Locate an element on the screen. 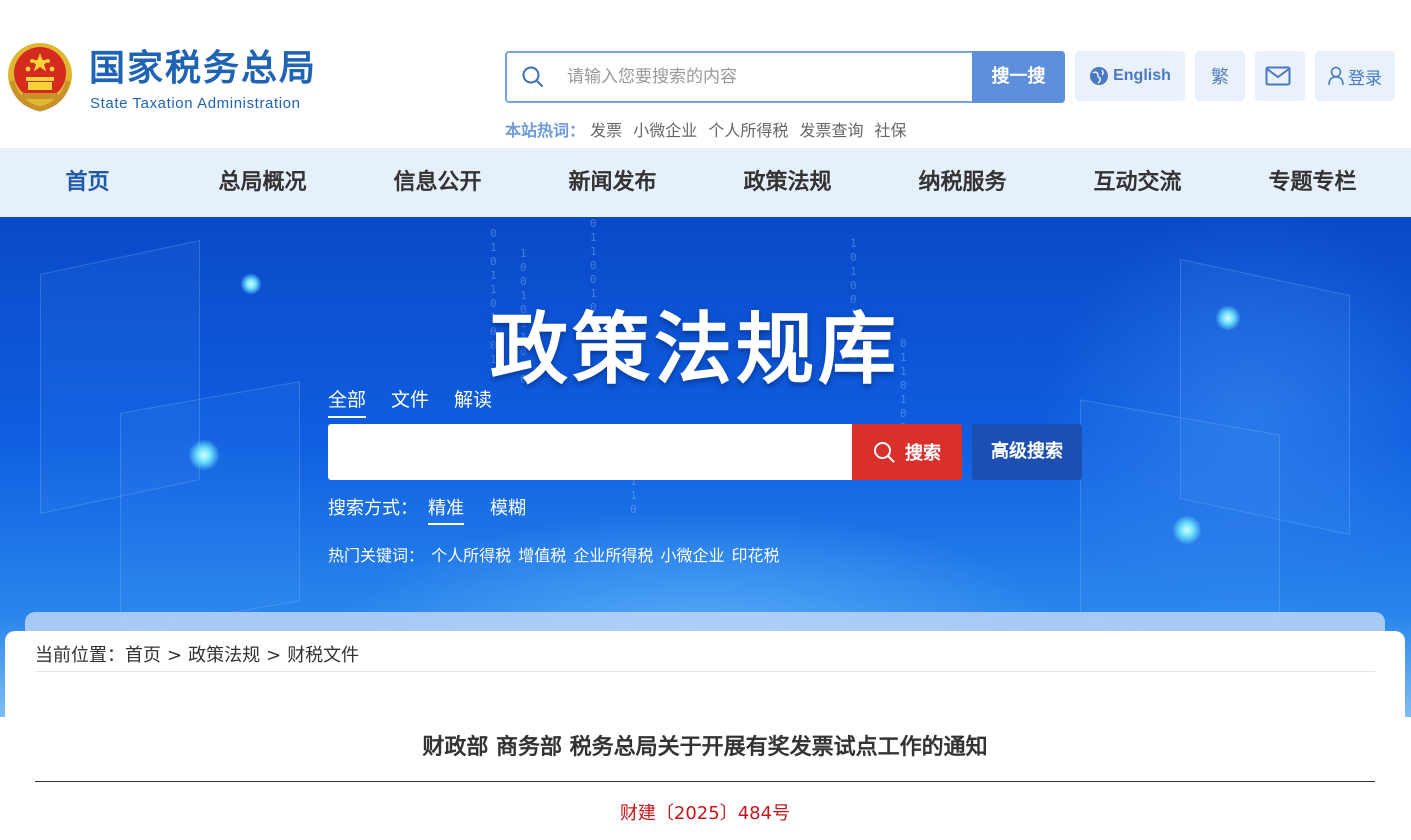 Image resolution: width=1411 pixels, height=840 pixels. policy-search-input is located at coordinates (590, 452).